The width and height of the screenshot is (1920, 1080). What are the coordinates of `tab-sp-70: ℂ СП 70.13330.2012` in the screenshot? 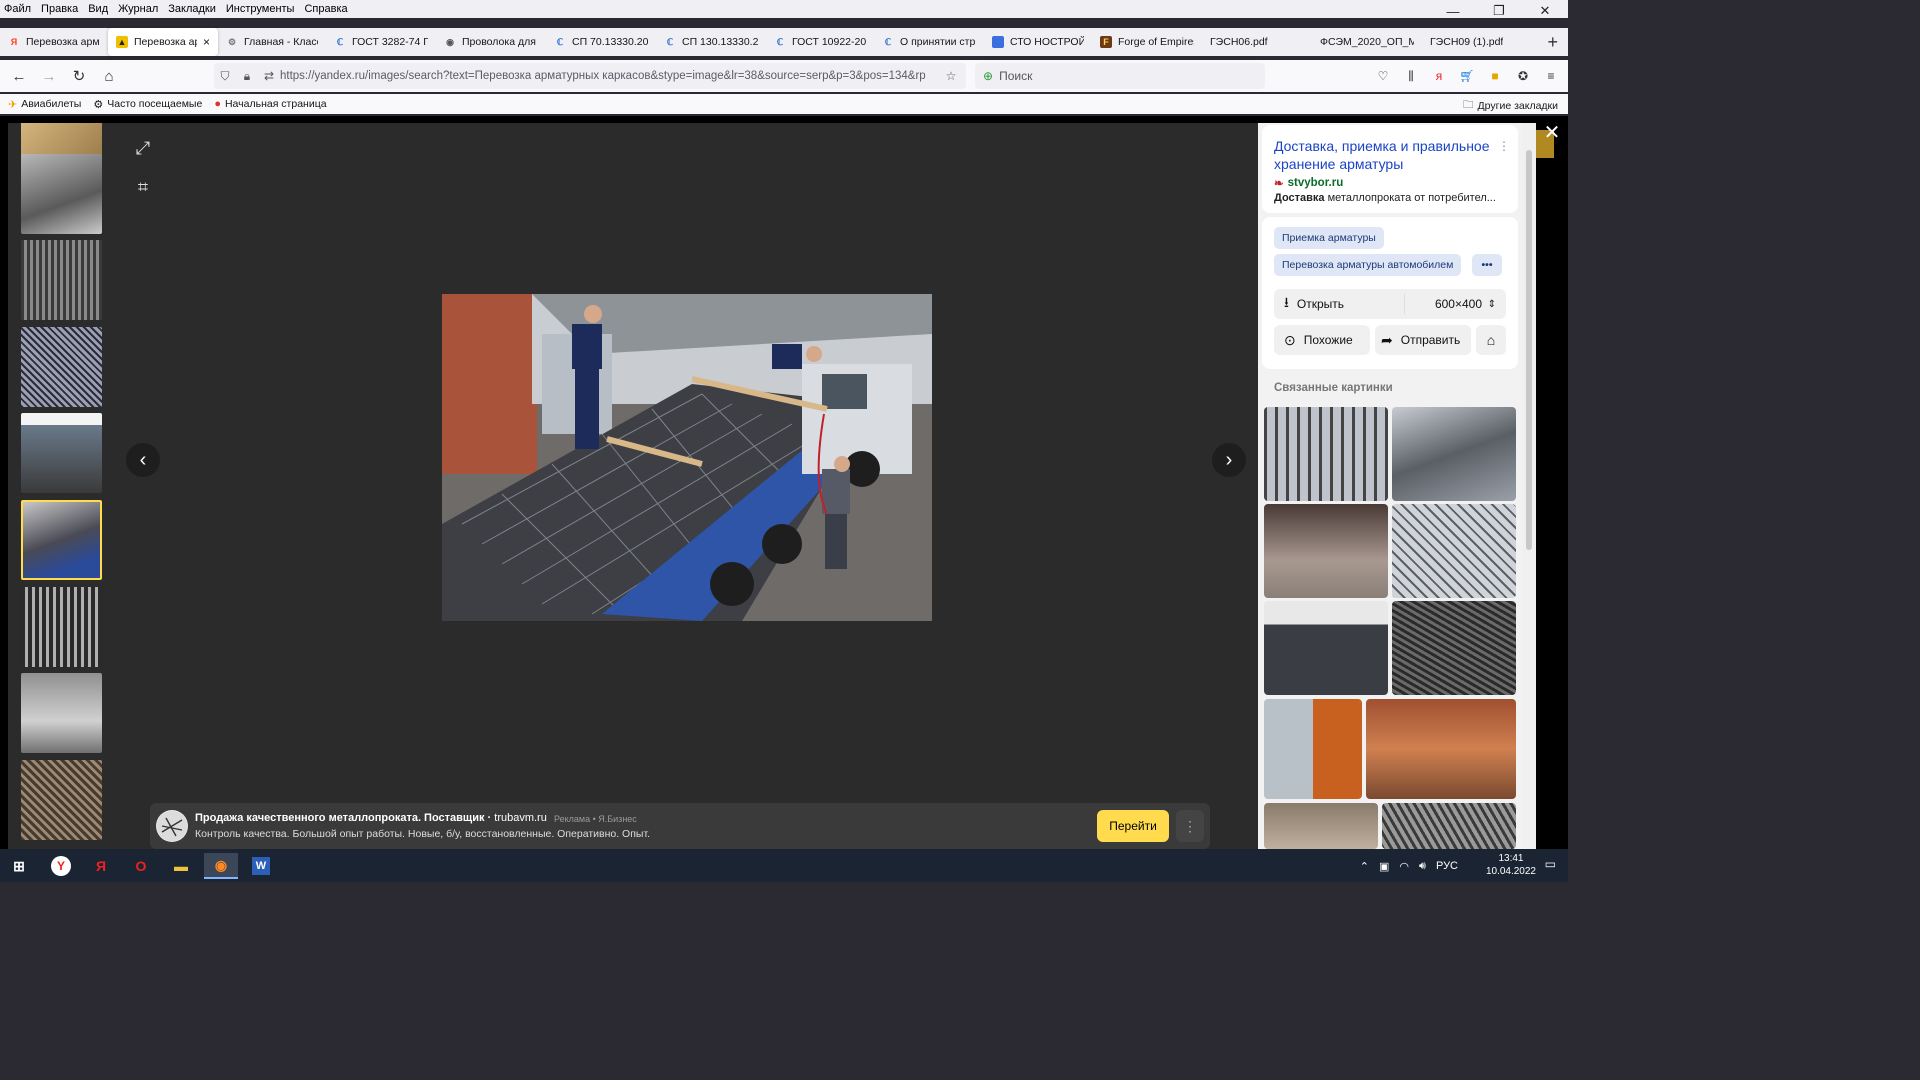 It's located at (601, 42).